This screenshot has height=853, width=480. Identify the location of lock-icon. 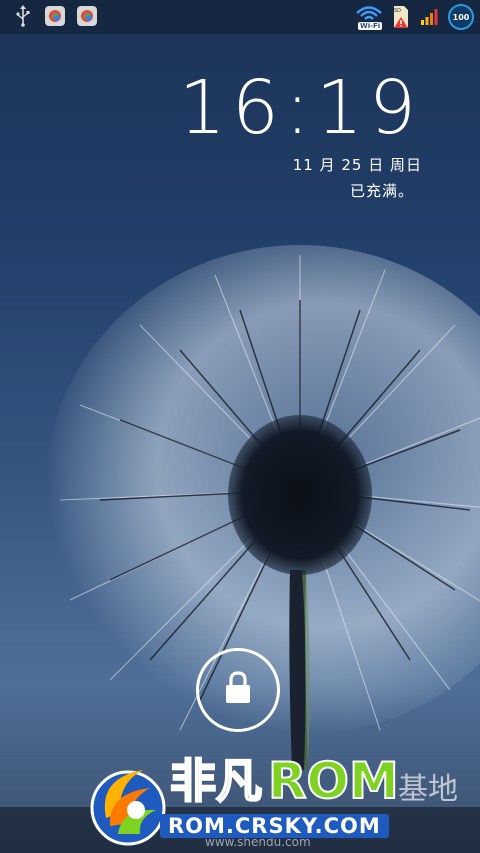
(238, 690).